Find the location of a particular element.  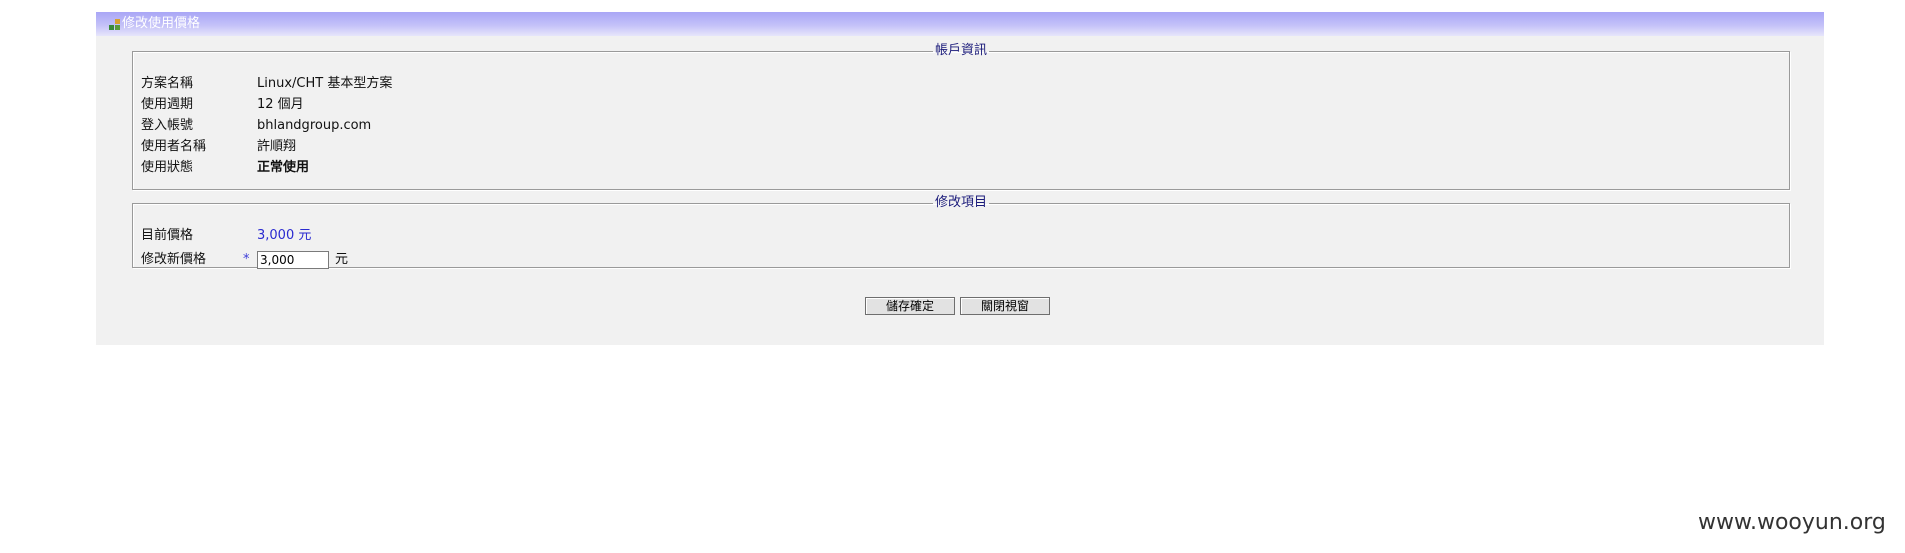

usage-status-label: 使用狀態 is located at coordinates (167, 167).